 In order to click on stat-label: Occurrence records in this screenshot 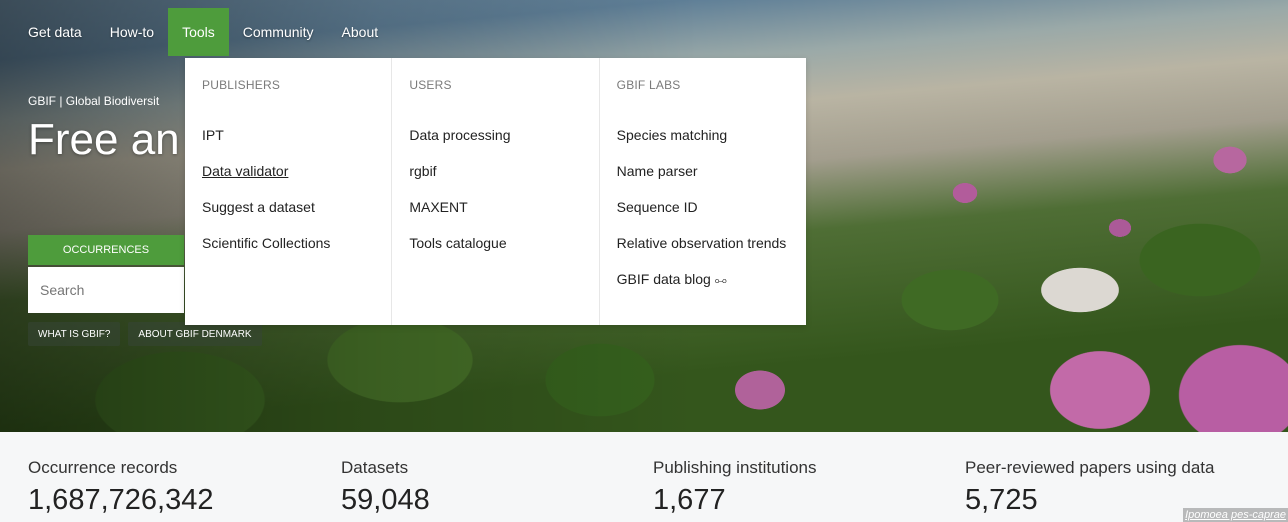, I will do `click(103, 467)`.